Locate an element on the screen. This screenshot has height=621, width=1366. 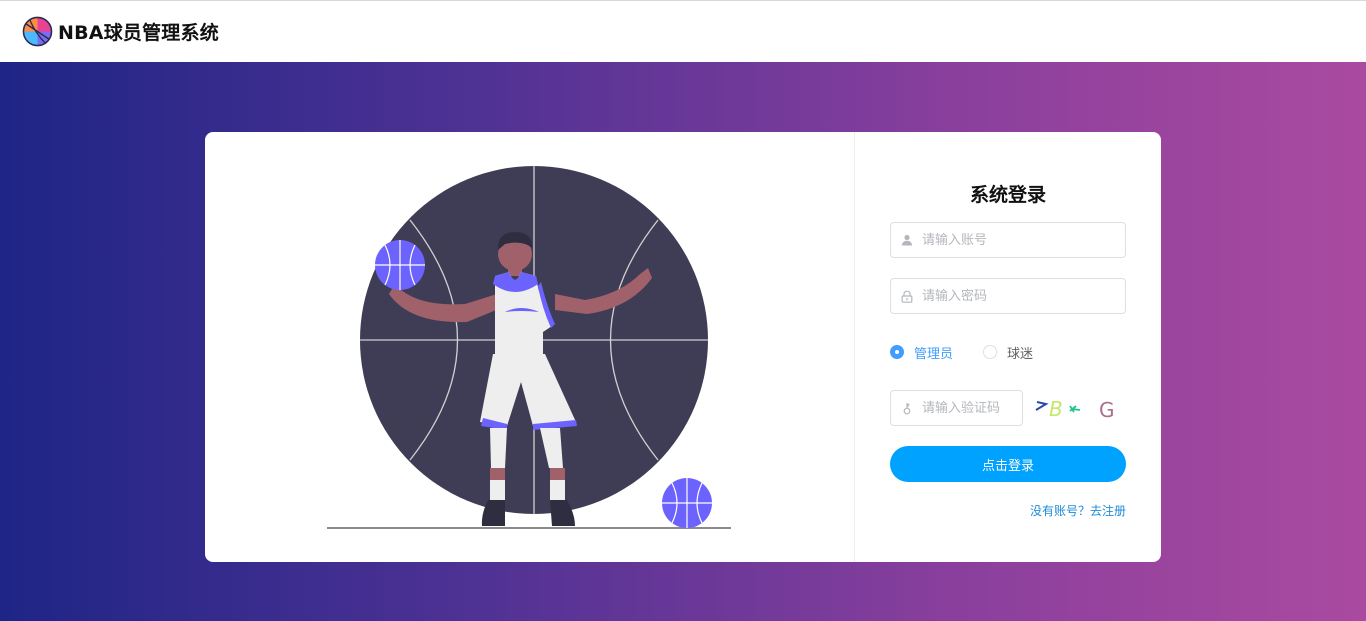
card-divider is located at coordinates (854, 347).